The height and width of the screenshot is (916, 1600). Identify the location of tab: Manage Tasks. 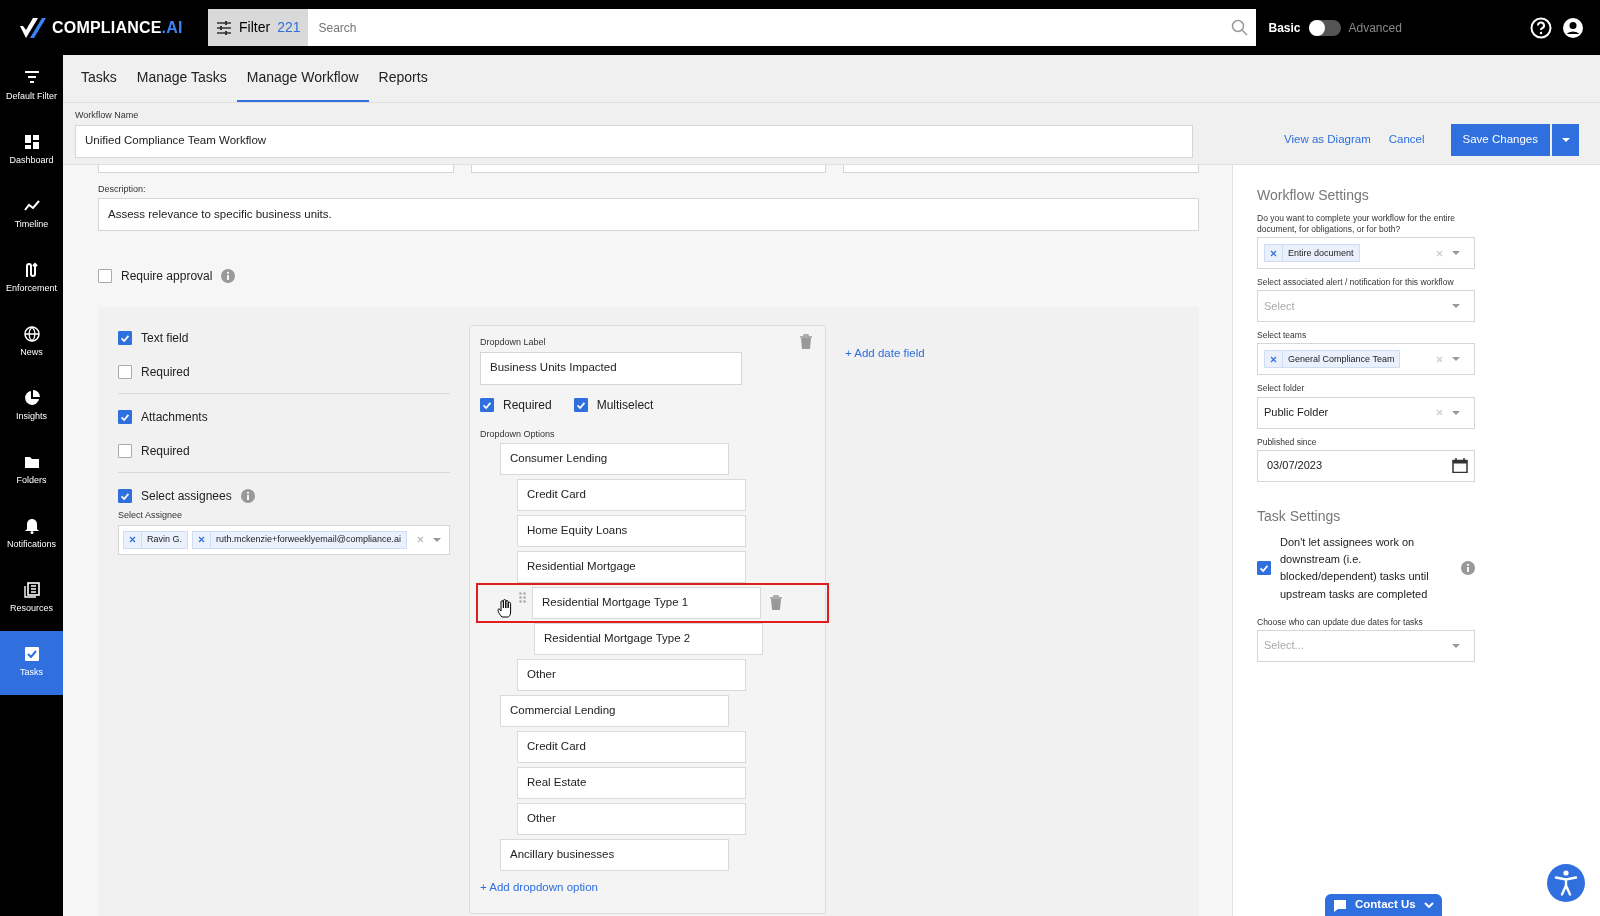
(181, 78).